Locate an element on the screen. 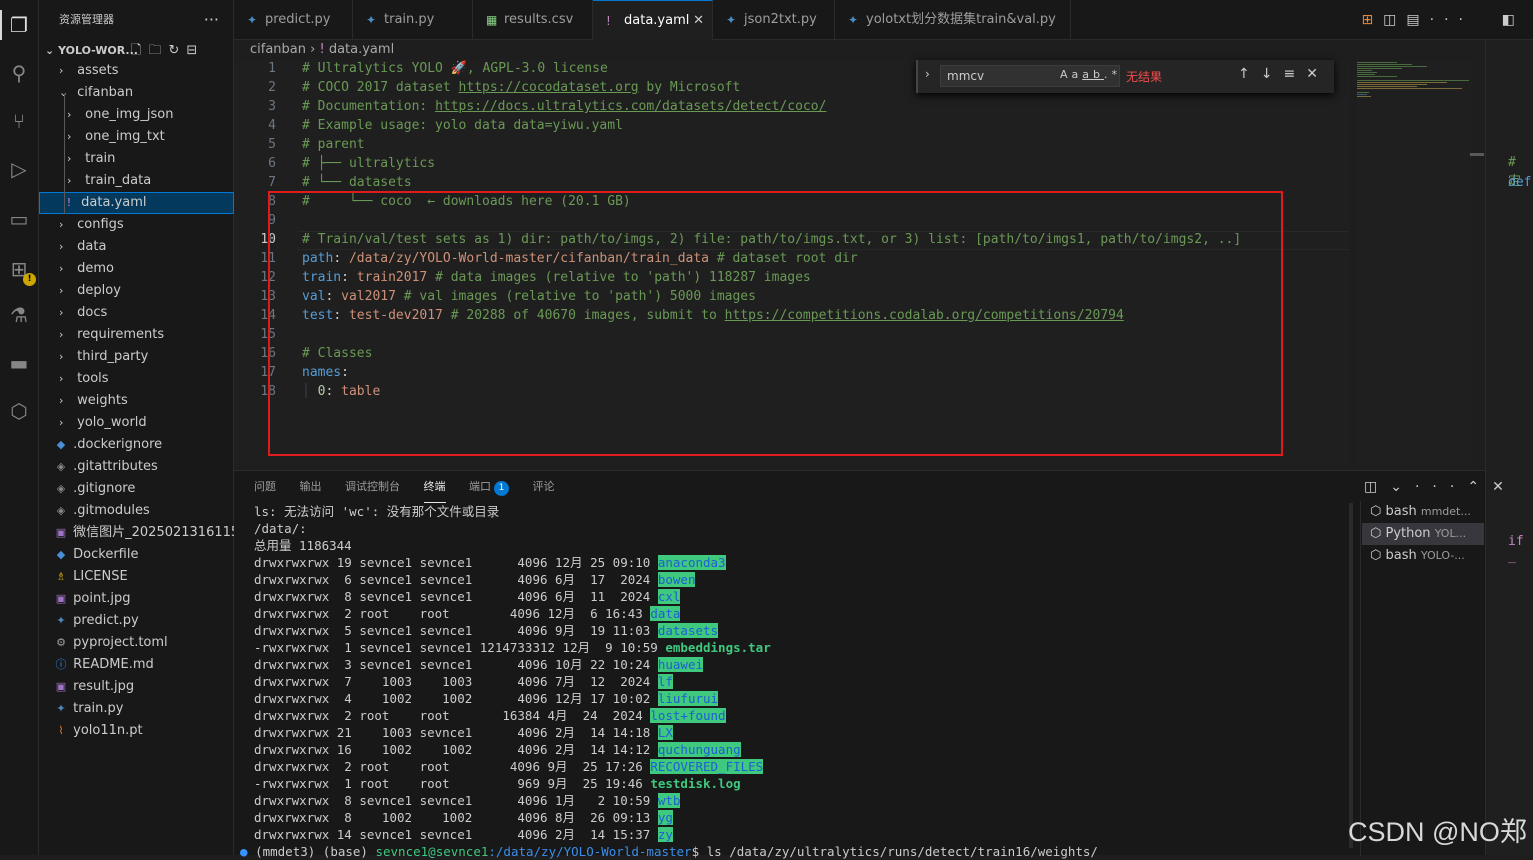 This screenshot has width=1533, height=860. new-file-icon: 🗋 is located at coordinates (139, 50).